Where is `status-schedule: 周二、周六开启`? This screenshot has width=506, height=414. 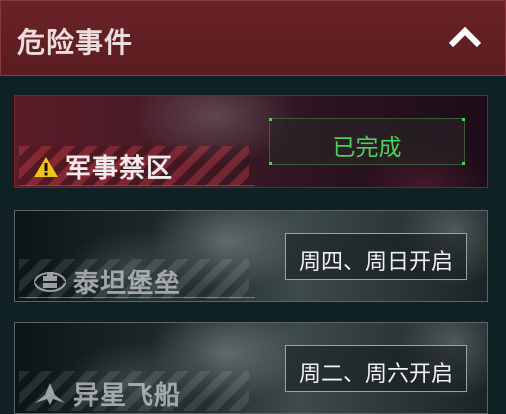 status-schedule: 周二、周六开启 is located at coordinates (376, 368).